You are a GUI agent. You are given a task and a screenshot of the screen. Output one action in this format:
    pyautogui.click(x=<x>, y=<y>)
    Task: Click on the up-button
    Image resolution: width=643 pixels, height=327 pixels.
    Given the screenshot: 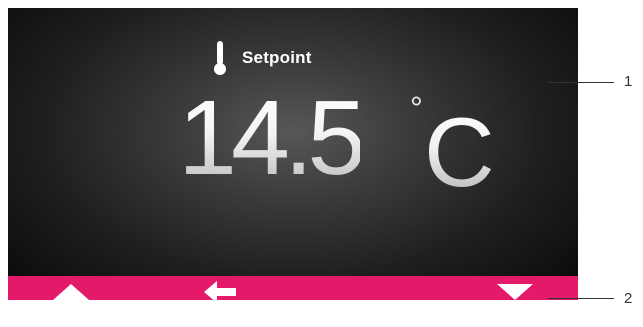 What is the action you would take?
    pyautogui.click(x=71, y=288)
    